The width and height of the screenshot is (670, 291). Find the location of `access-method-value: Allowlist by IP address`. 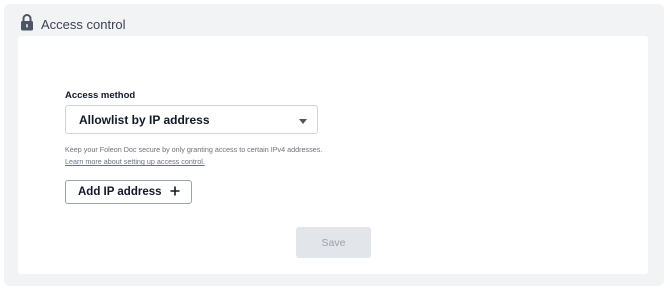

access-method-value: Allowlist by IP address is located at coordinates (144, 119).